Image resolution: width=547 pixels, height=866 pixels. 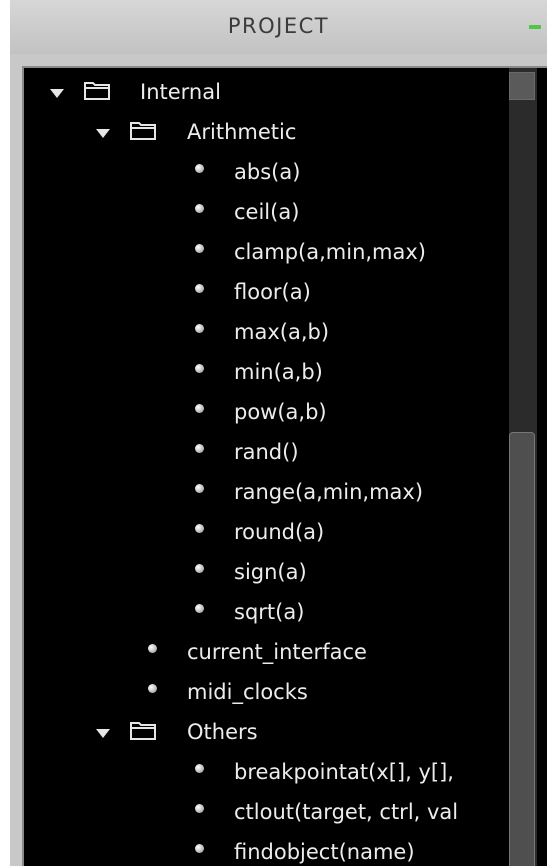 I want to click on tree-leaf-label: rand(), so click(x=266, y=452).